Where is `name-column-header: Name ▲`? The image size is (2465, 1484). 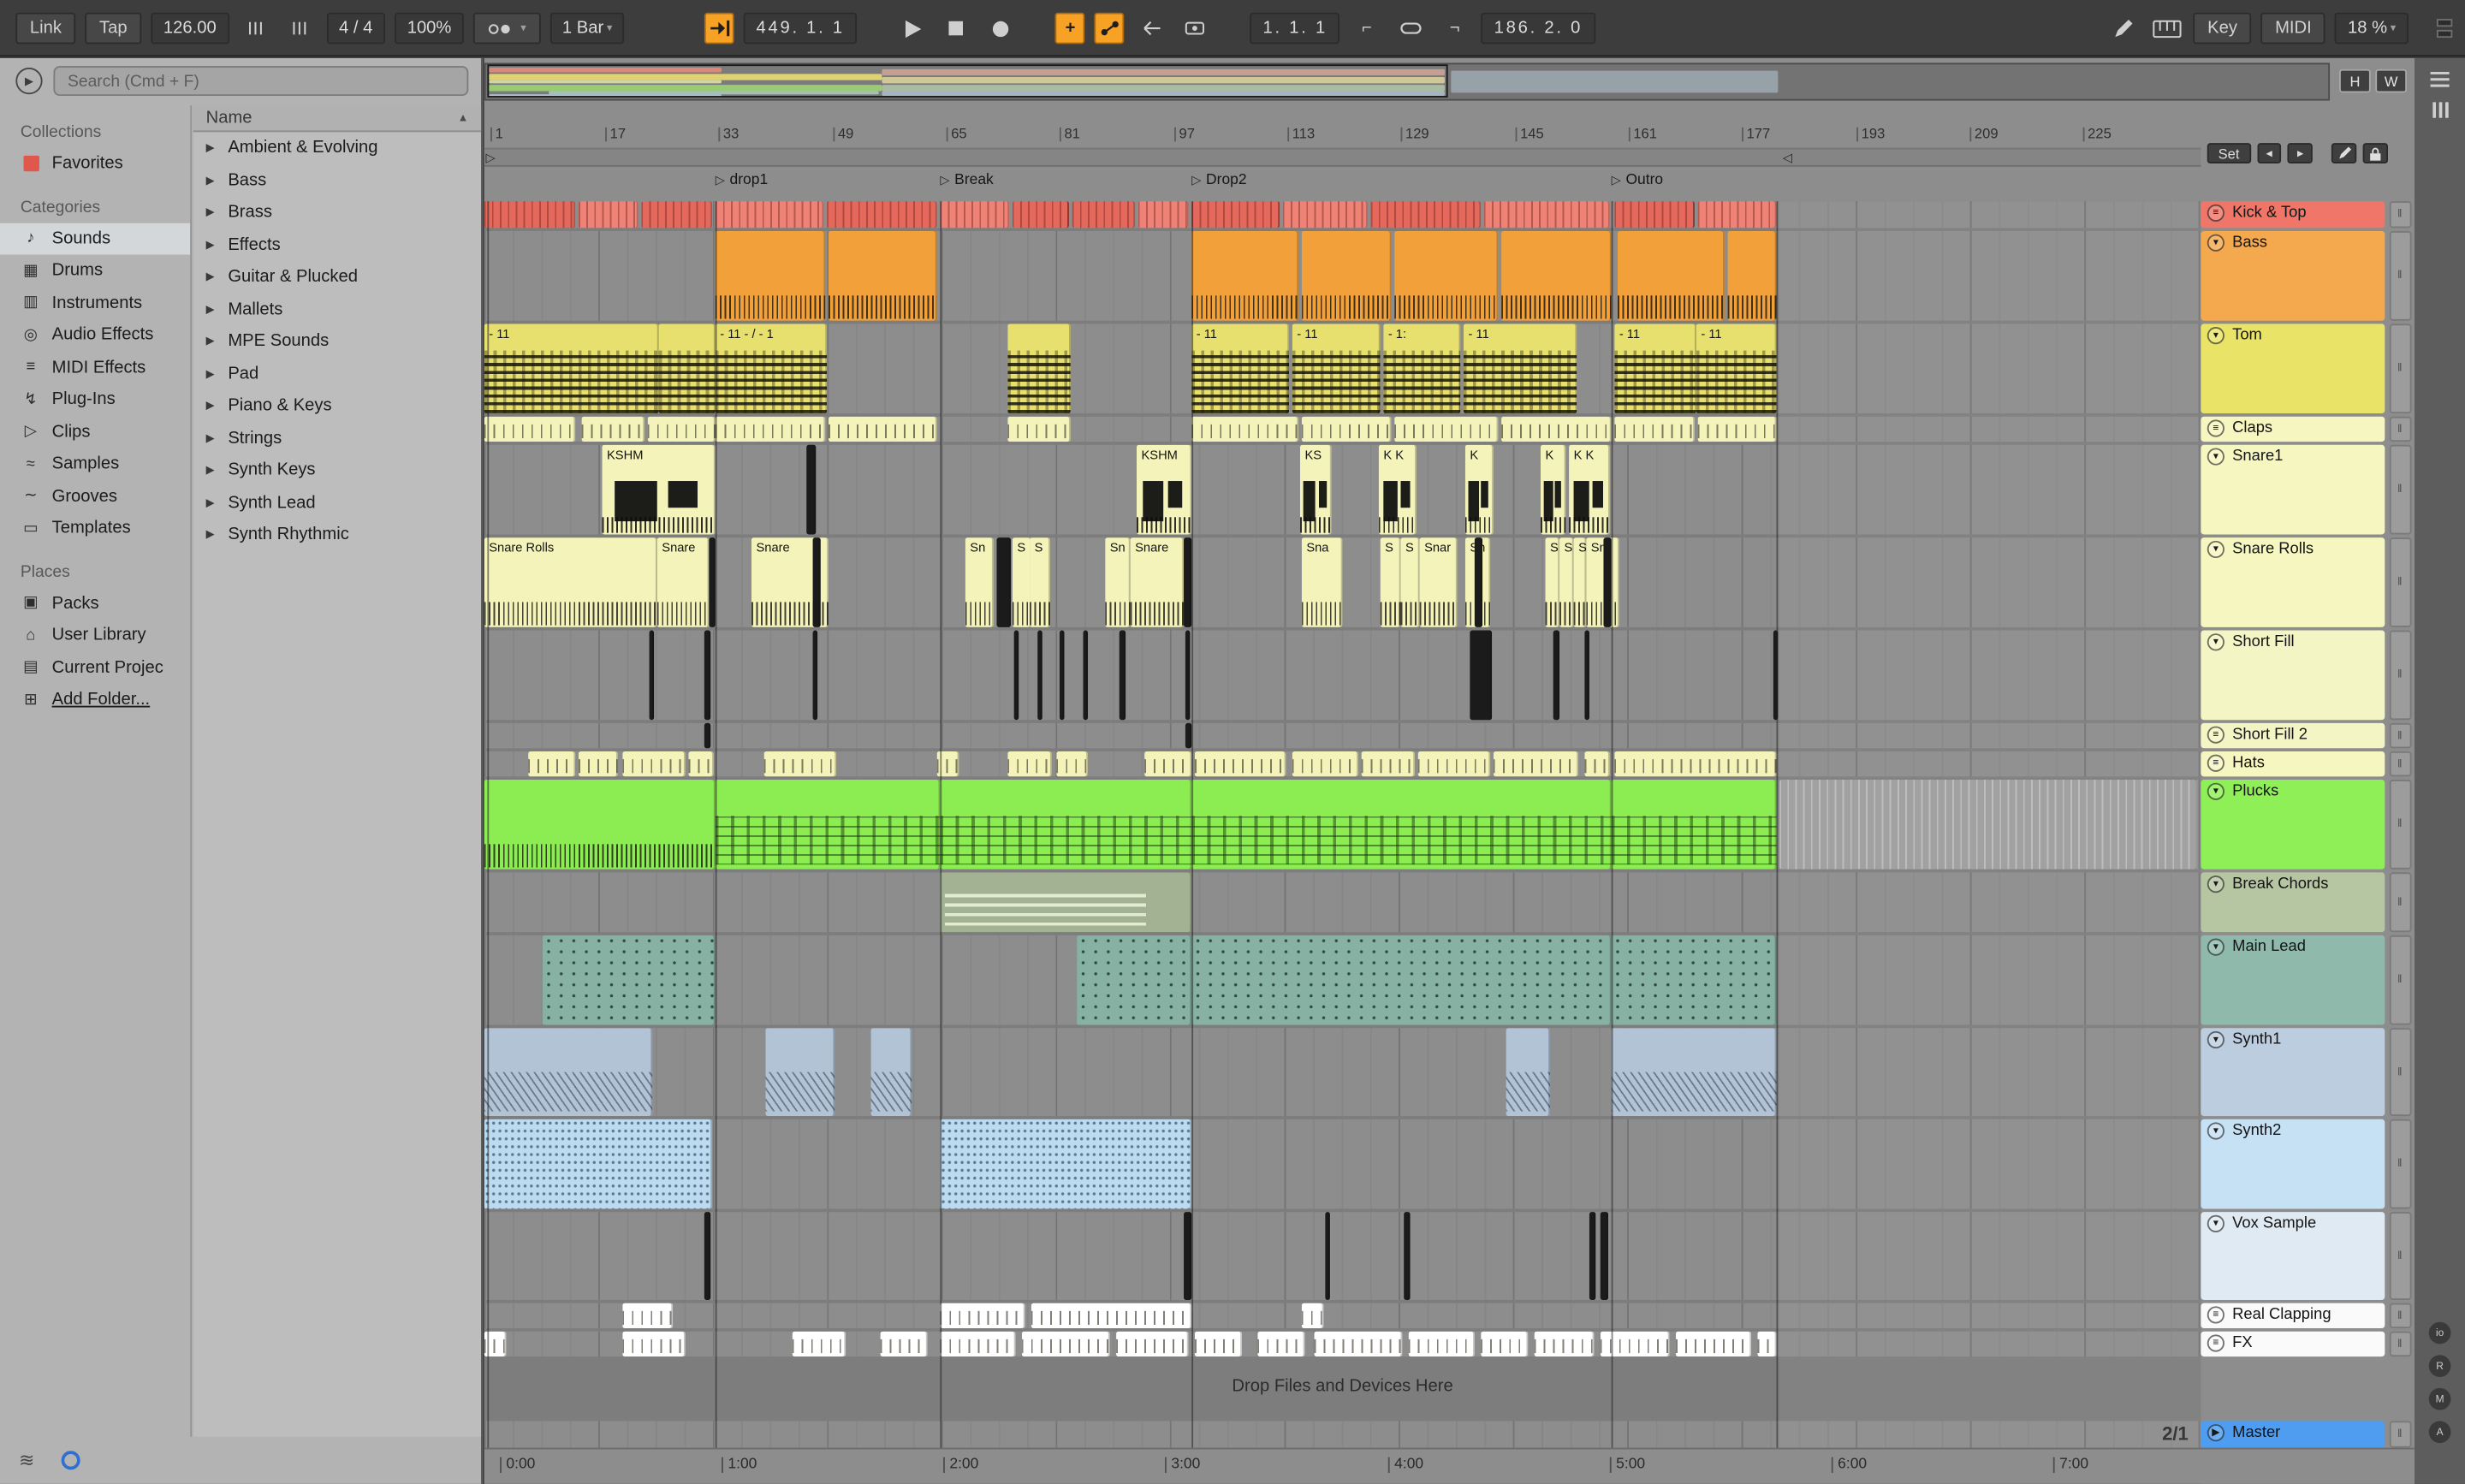
name-column-header: Name ▲ is located at coordinates (337, 119).